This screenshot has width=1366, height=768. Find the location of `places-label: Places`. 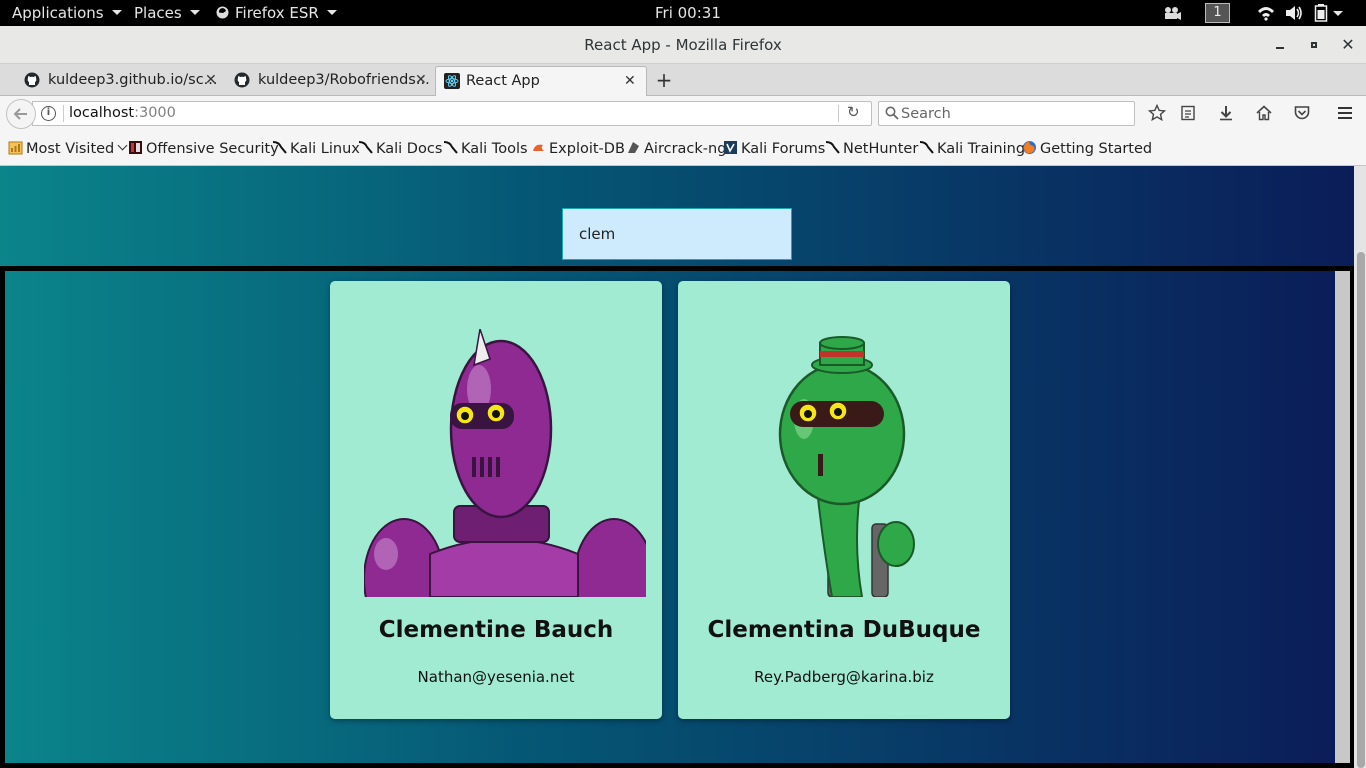

places-label: Places is located at coordinates (158, 13).